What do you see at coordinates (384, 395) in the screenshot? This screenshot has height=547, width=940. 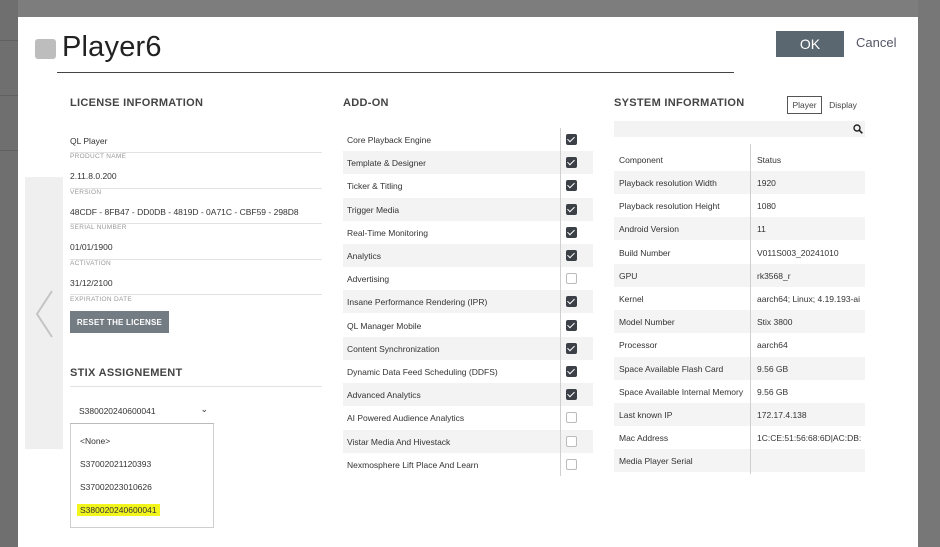 I see `addon-item-label: Advanced Analytics` at bounding box center [384, 395].